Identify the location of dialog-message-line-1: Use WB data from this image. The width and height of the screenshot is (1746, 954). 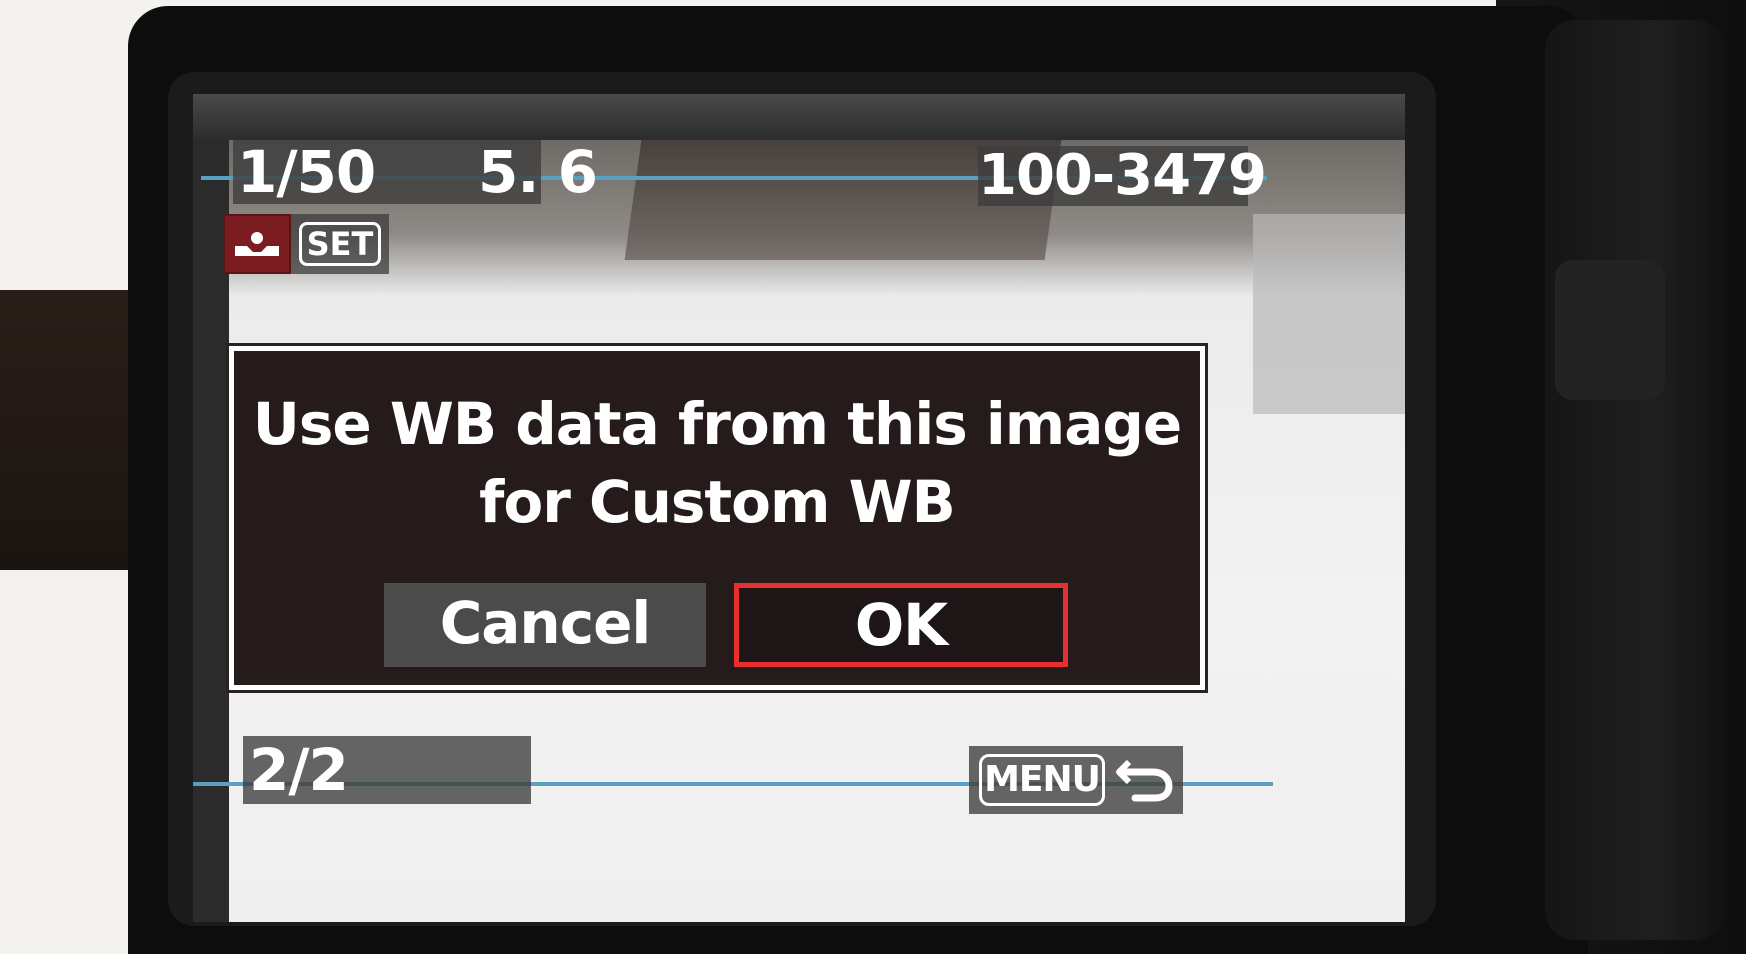
(717, 424).